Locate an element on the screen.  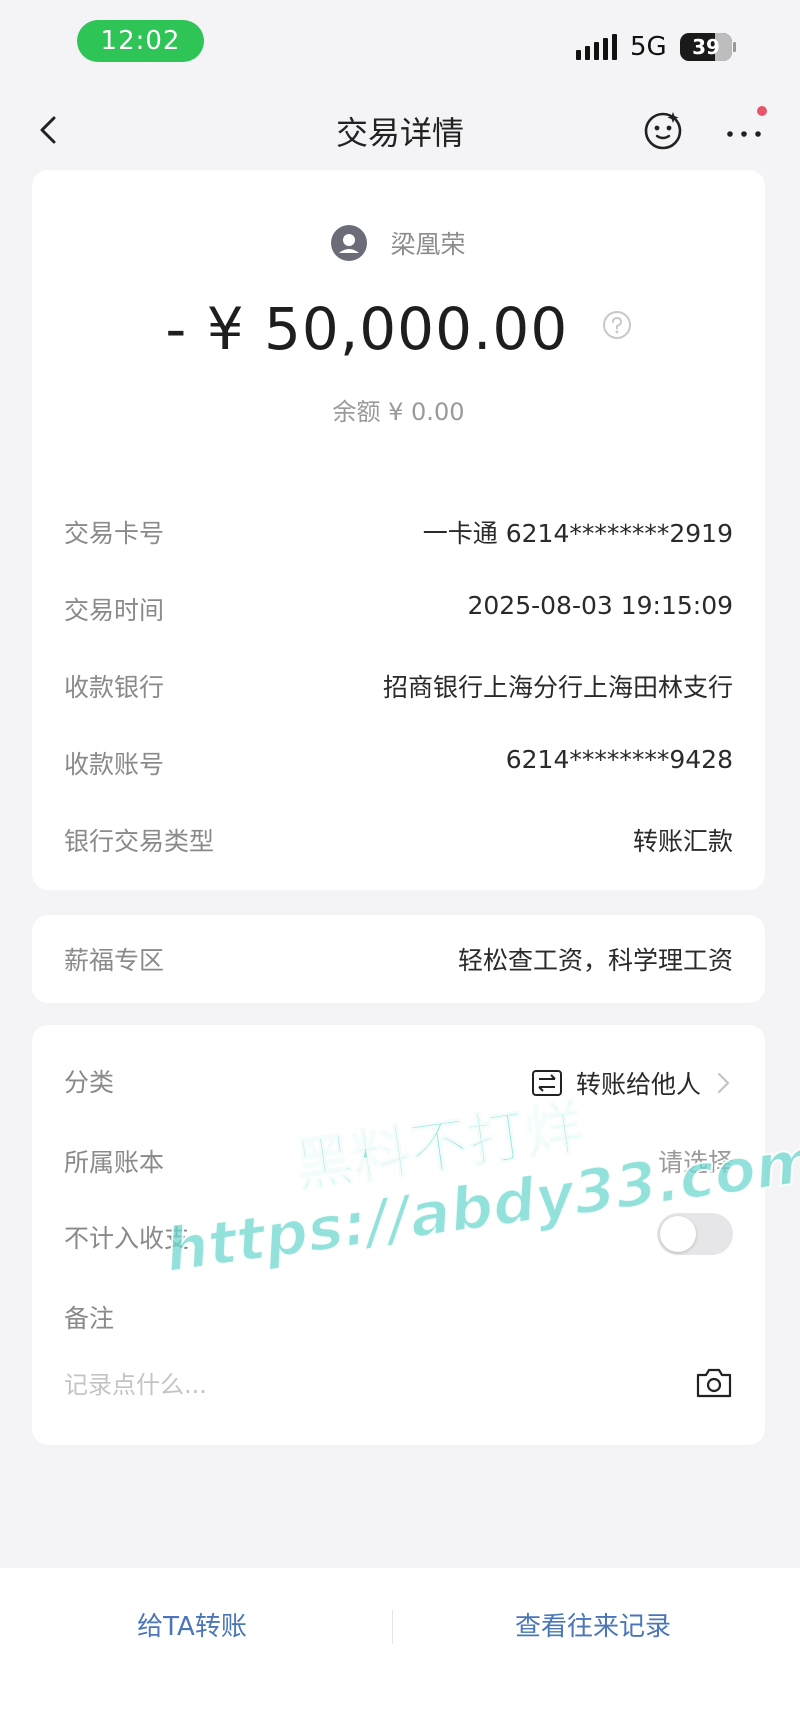
exclude-row: 不计入收支 is located at coordinates (398, 1239).